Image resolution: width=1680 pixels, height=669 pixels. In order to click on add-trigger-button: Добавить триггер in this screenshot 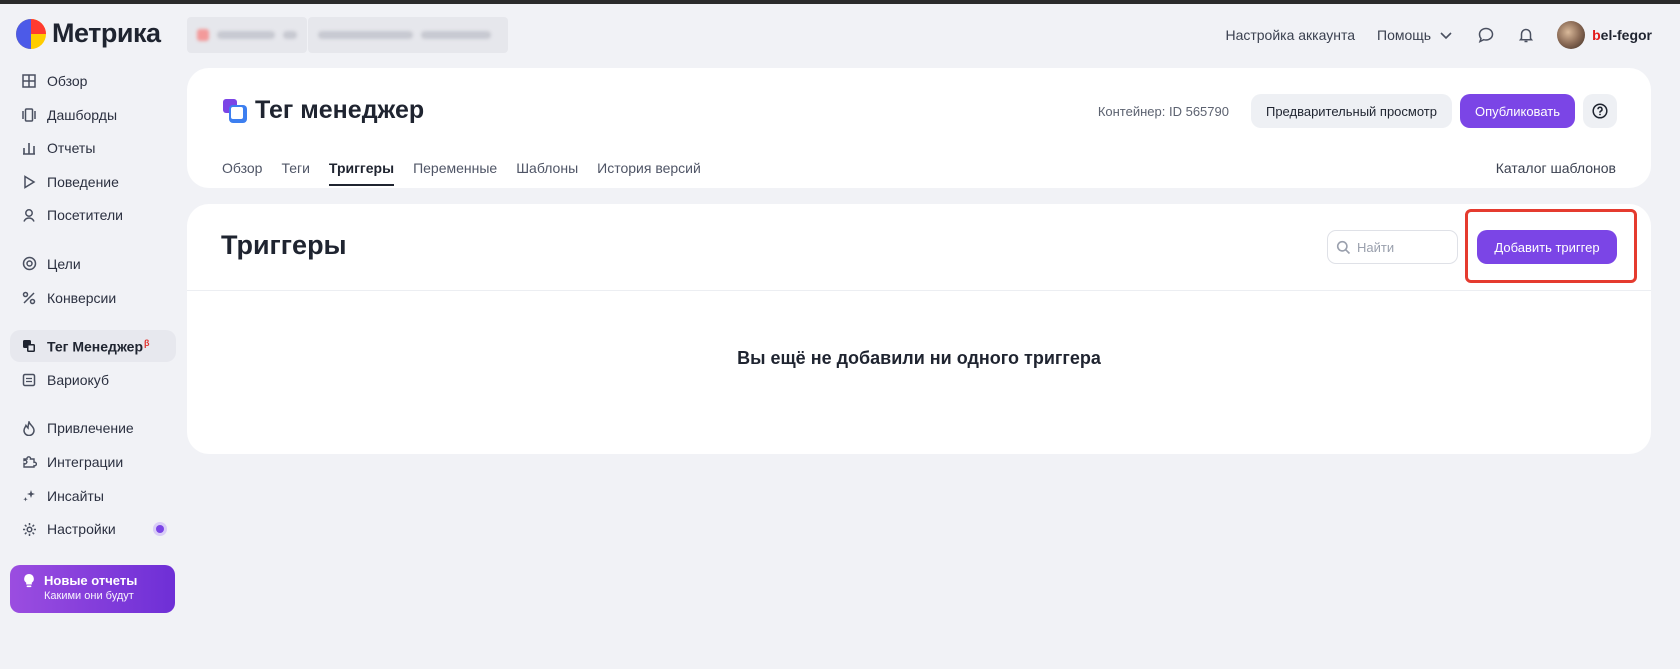, I will do `click(1547, 247)`.